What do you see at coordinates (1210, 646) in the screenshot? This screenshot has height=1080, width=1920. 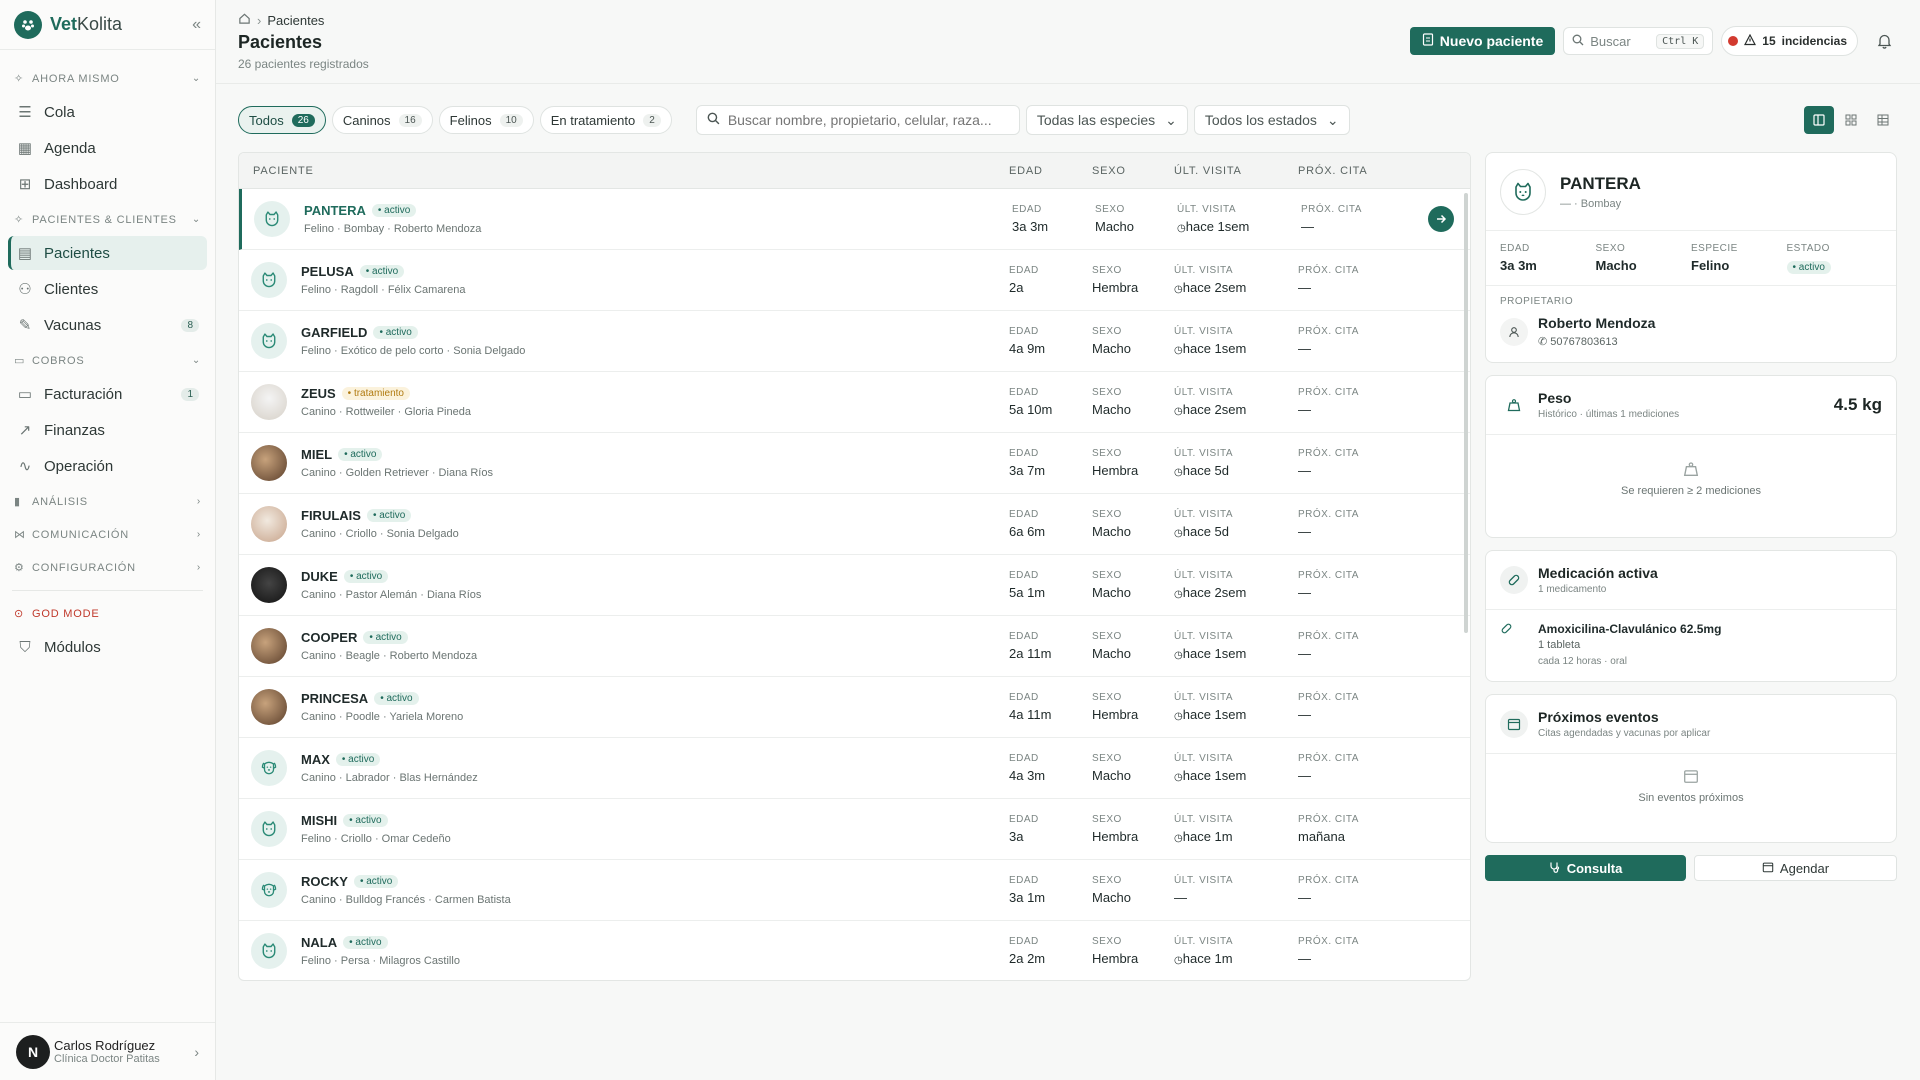 I see `cell-ult-visita: ÚLT. VISITA ◷hace 1sem` at bounding box center [1210, 646].